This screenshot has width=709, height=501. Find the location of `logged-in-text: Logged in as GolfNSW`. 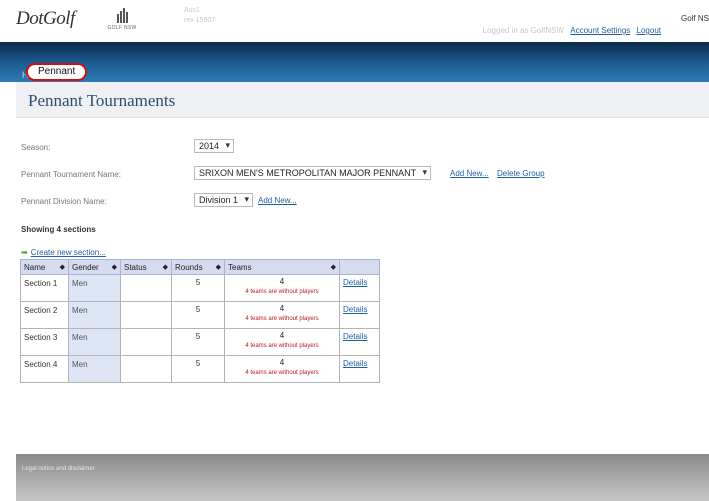

logged-in-text: Logged in as GolfNSW is located at coordinates (523, 30).